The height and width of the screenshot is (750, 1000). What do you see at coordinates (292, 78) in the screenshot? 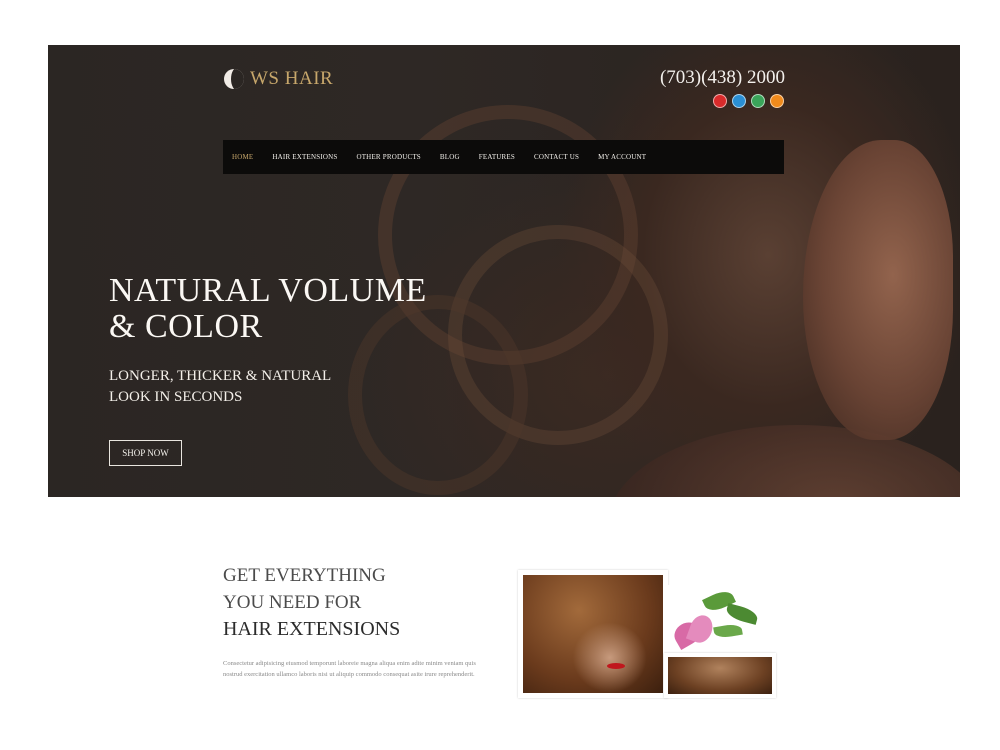
I see `logo-text: WS HAIR` at bounding box center [292, 78].